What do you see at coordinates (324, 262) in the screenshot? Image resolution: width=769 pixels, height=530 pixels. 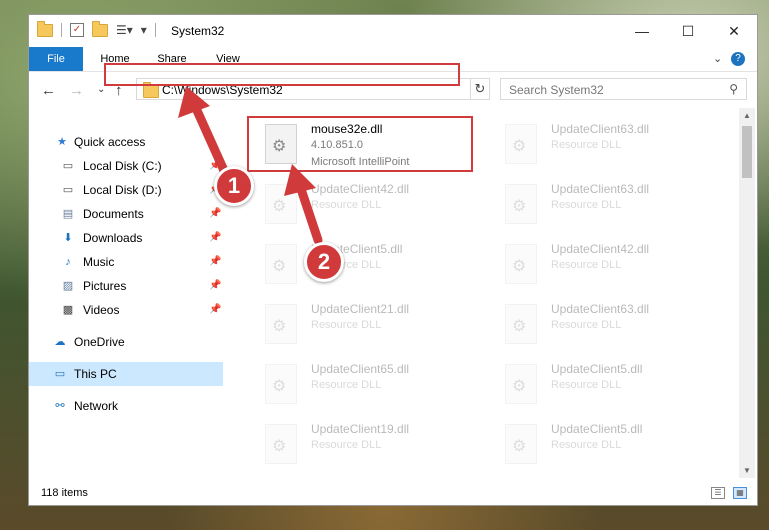 I see `step-2-badge: 2` at bounding box center [324, 262].